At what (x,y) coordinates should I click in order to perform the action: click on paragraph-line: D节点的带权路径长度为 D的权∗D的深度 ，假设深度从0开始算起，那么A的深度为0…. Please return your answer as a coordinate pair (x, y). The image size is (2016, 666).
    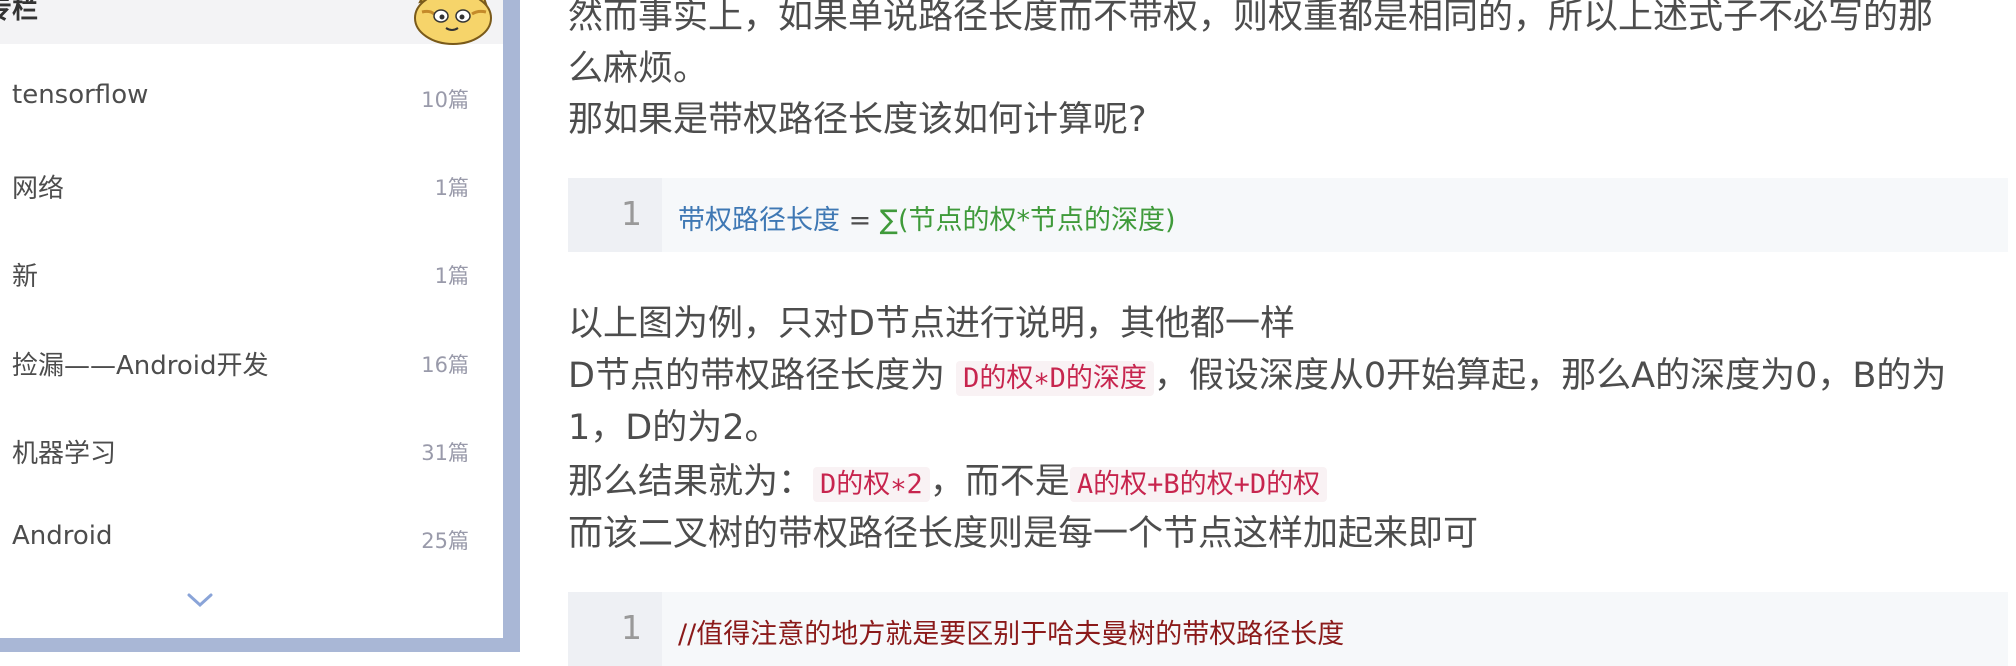
    Looking at the image, I should click on (1257, 377).